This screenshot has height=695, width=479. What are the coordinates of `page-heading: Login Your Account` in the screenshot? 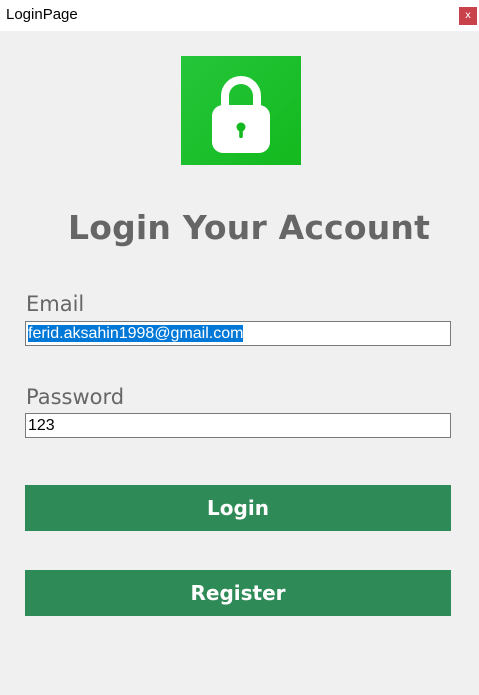 It's located at (249, 227).